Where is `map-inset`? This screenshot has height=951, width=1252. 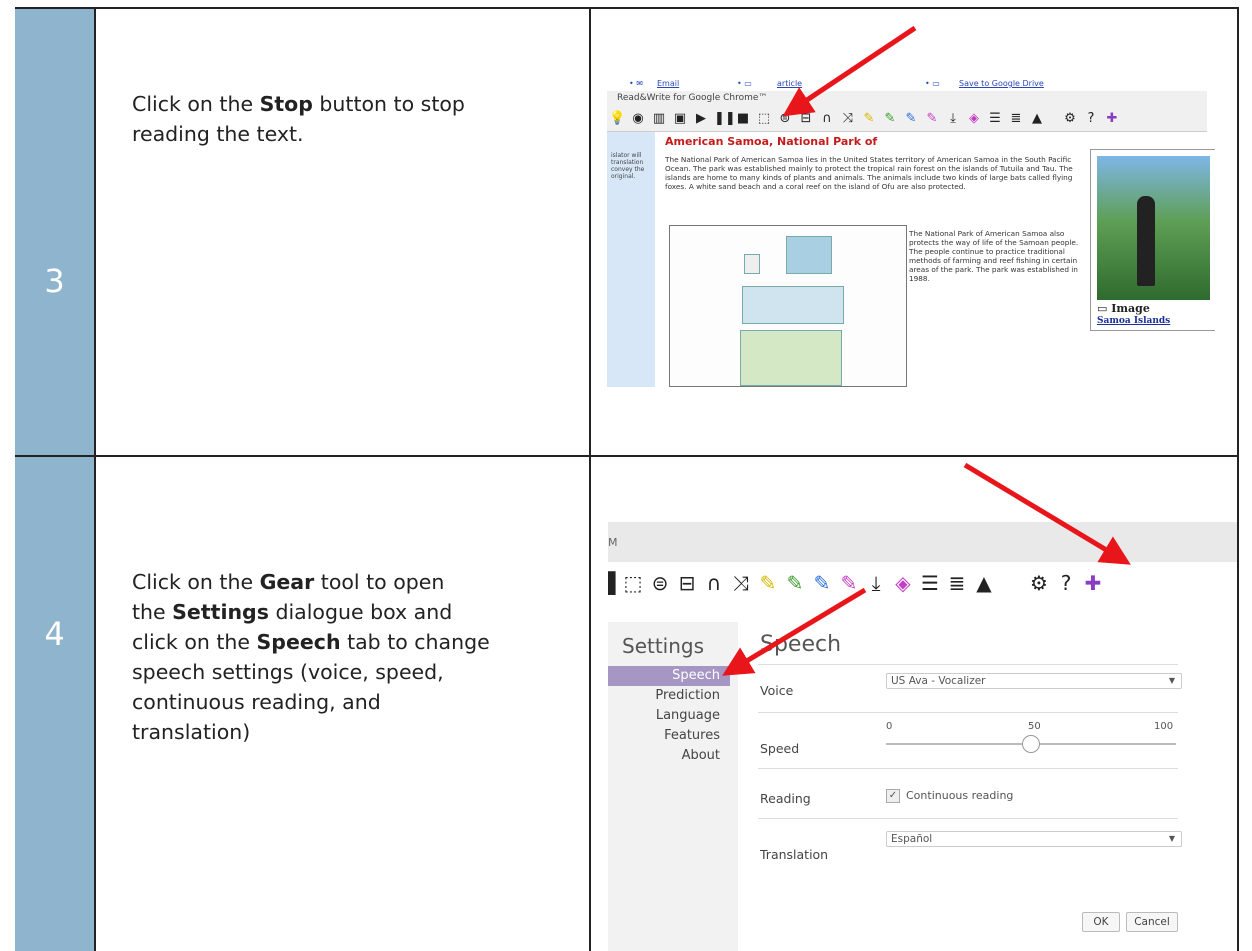
map-inset is located at coordinates (809, 255).